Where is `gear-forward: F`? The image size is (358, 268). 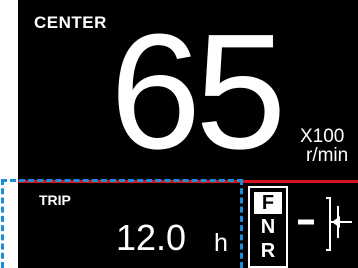
gear-forward: F is located at coordinates (268, 203).